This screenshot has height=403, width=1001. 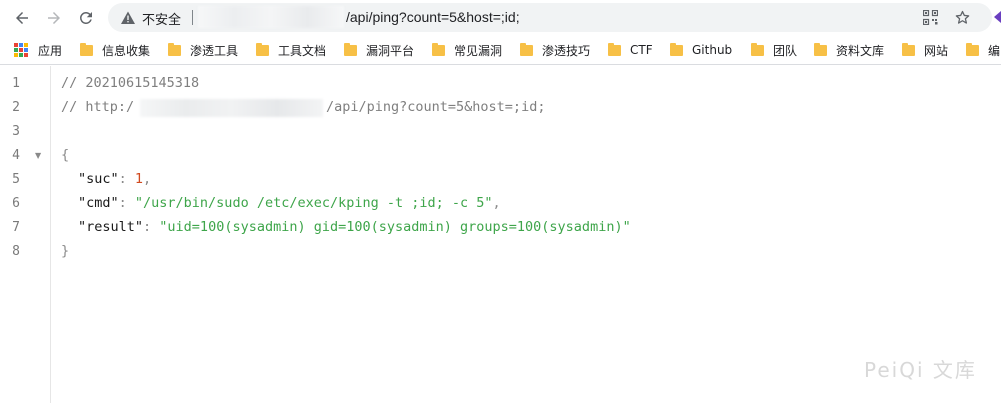 I want to click on bookmark-label: Github, so click(x=712, y=50).